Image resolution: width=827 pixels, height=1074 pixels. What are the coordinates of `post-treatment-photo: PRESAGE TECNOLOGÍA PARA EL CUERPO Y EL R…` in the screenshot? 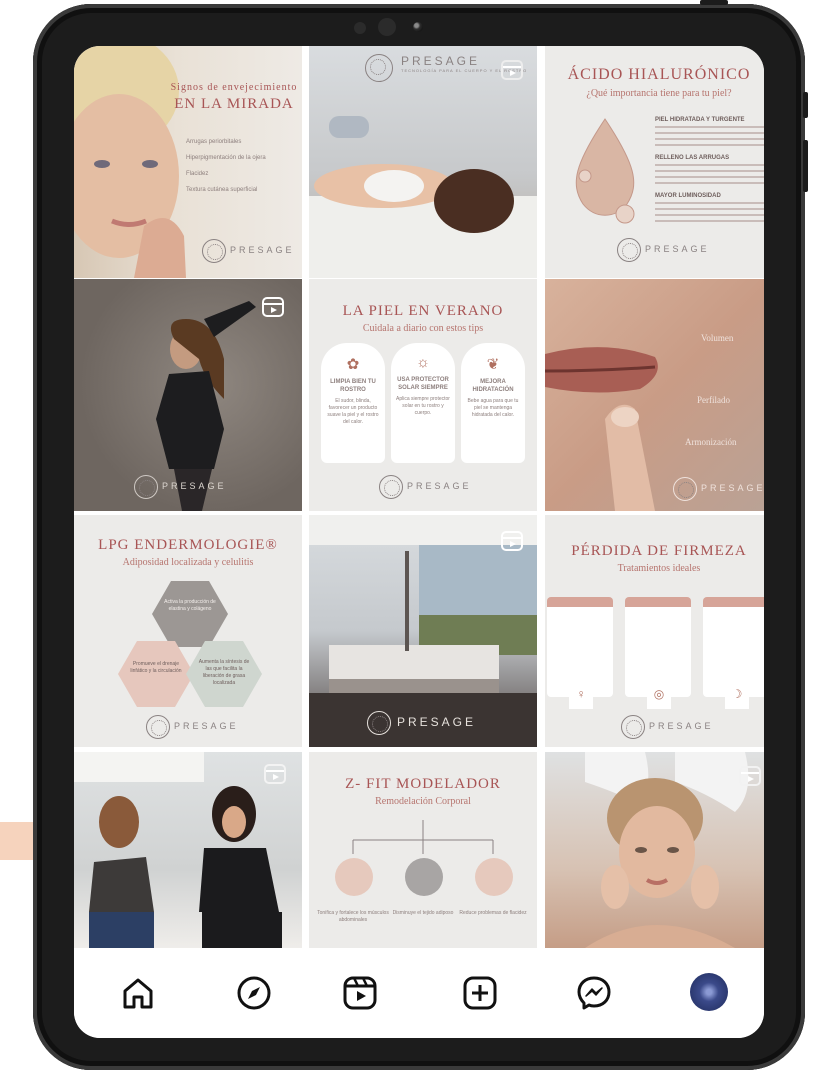 It's located at (423, 162).